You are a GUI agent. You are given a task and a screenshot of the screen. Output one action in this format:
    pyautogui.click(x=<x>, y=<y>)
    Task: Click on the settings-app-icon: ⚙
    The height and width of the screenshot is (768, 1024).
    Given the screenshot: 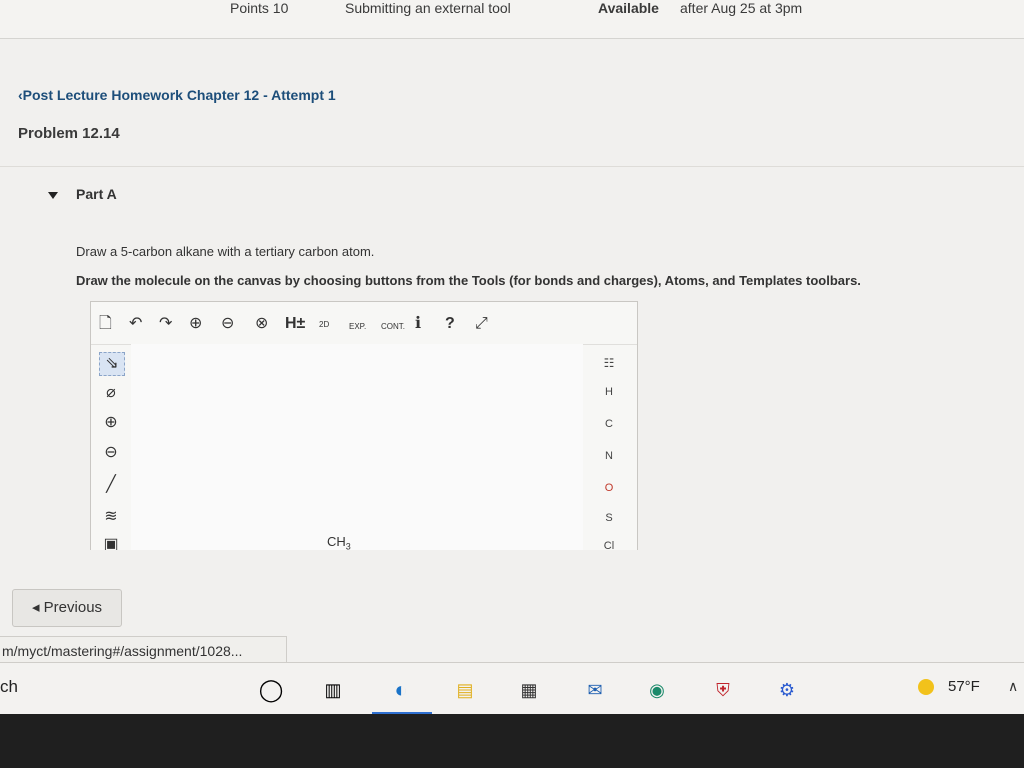 What is the action you would take?
    pyautogui.click(x=787, y=690)
    